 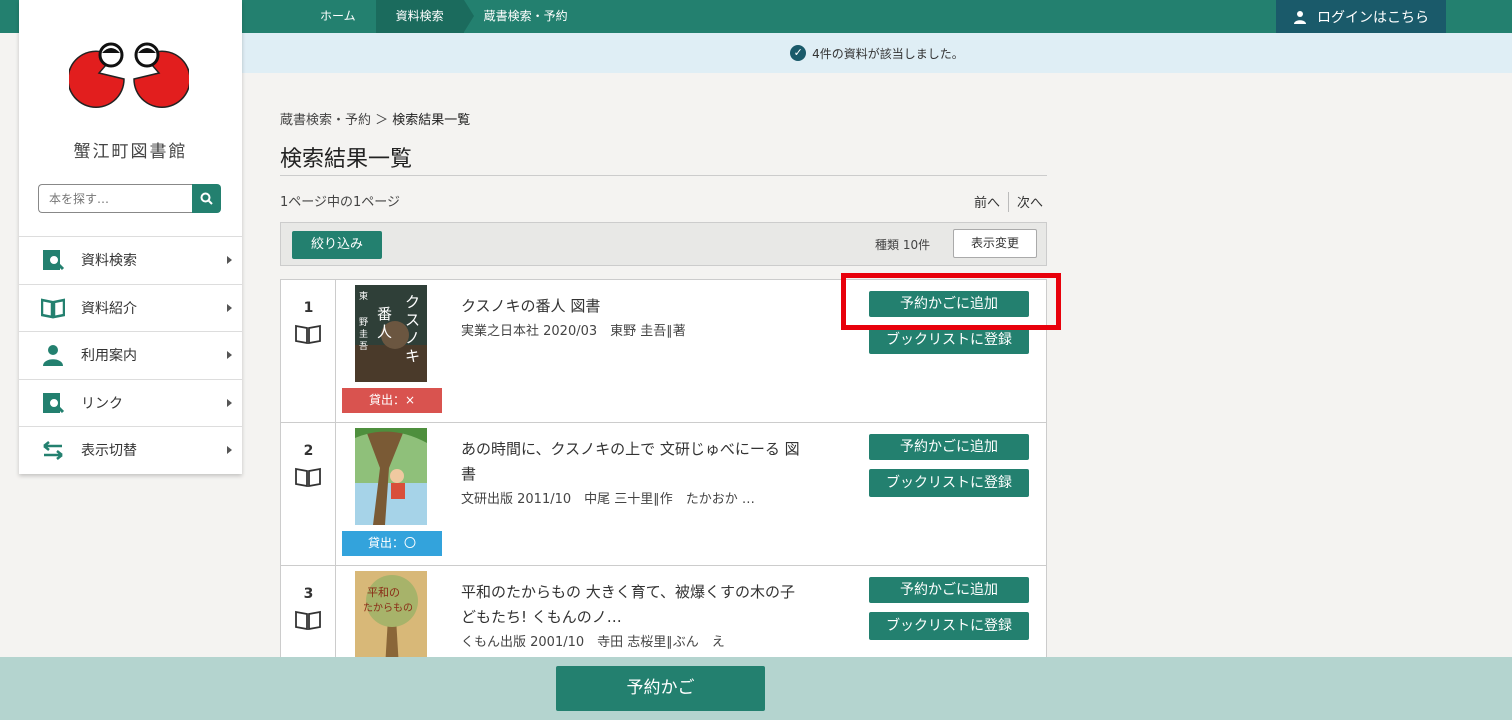 I want to click on book-meta: くもん出版 2001/10 寺田 志桜里∥ぶん え, so click(x=593, y=642).